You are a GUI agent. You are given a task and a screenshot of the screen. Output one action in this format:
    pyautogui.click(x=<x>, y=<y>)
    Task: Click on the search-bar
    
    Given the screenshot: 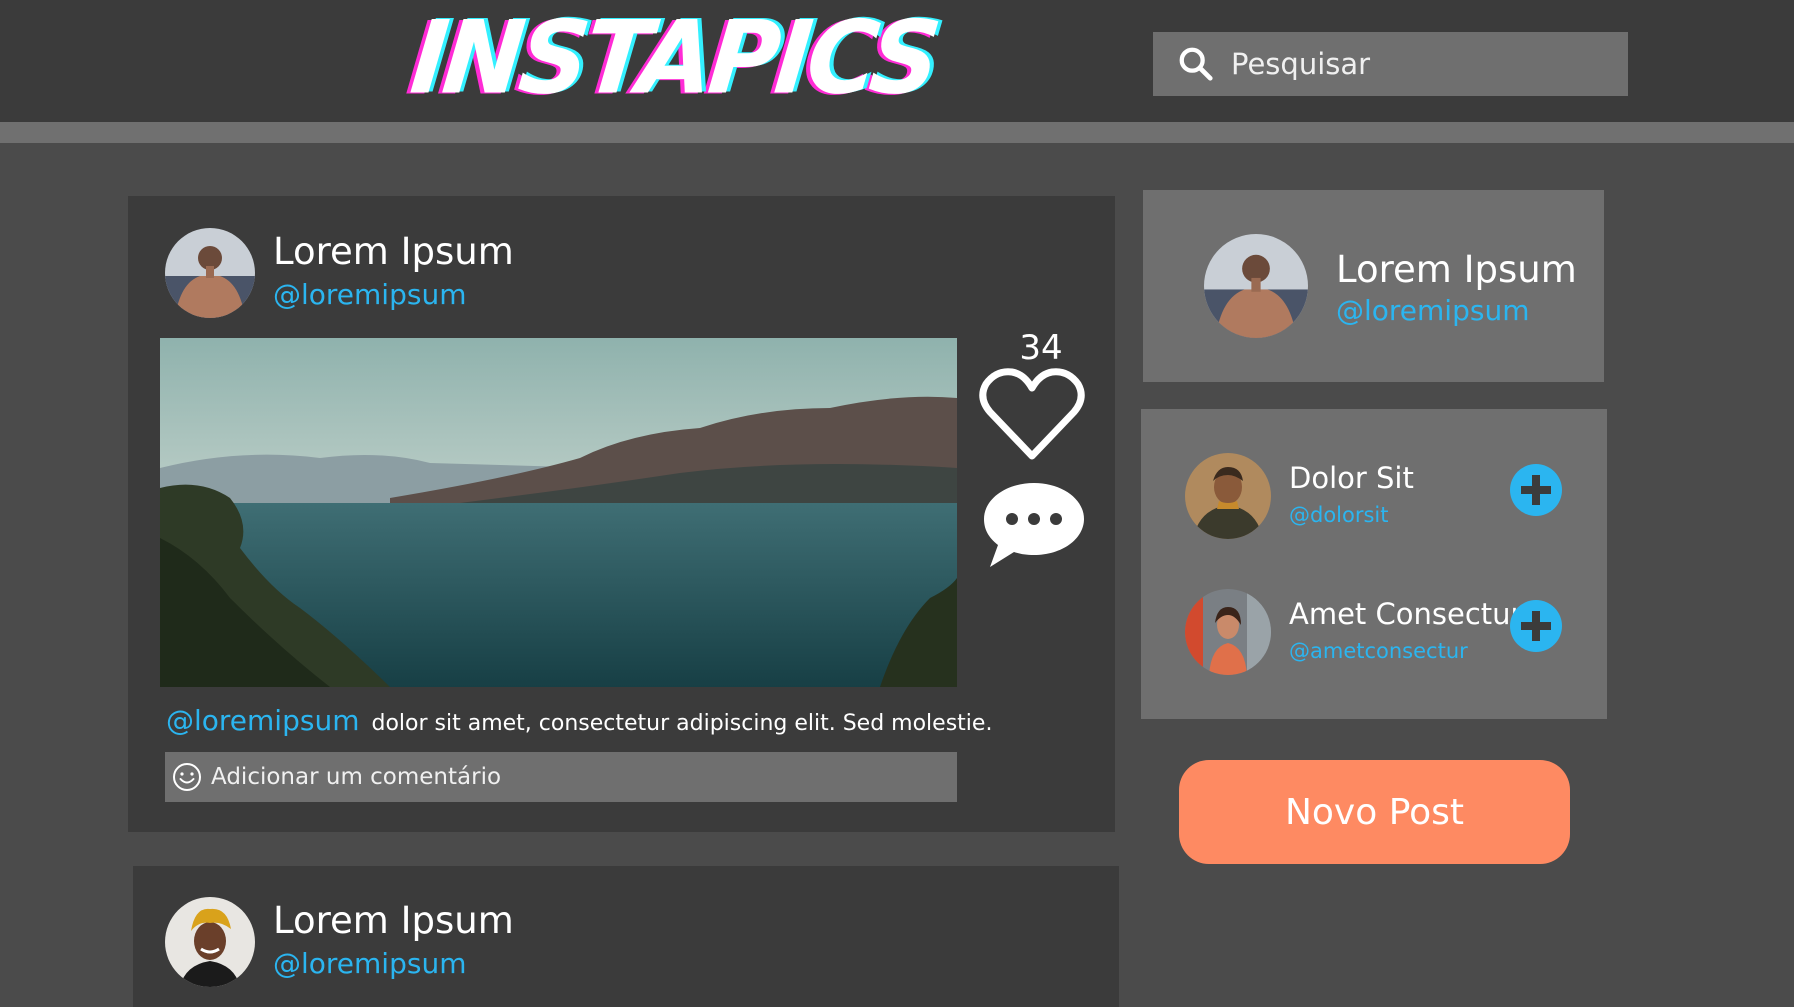 What is the action you would take?
    pyautogui.click(x=1390, y=64)
    